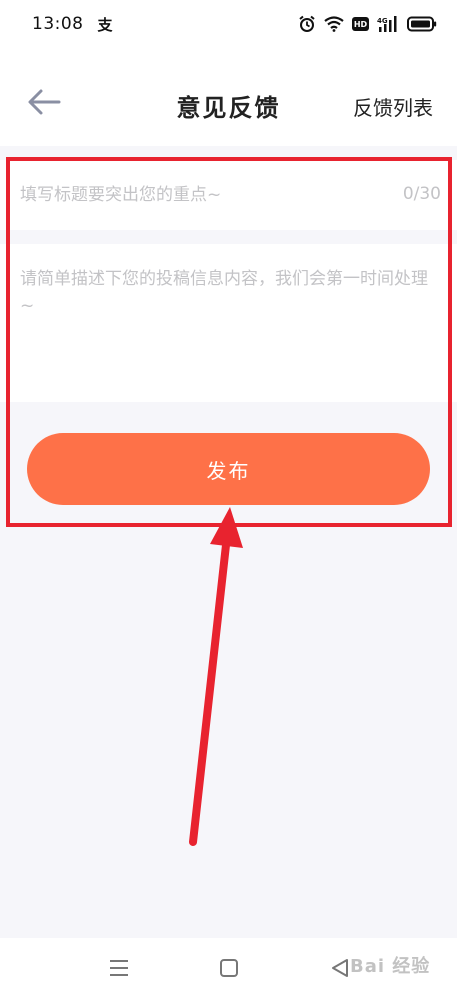 Image resolution: width=457 pixels, height=1000 pixels. What do you see at coordinates (105, 24) in the screenshot?
I see `alipay-notification-icon: 支` at bounding box center [105, 24].